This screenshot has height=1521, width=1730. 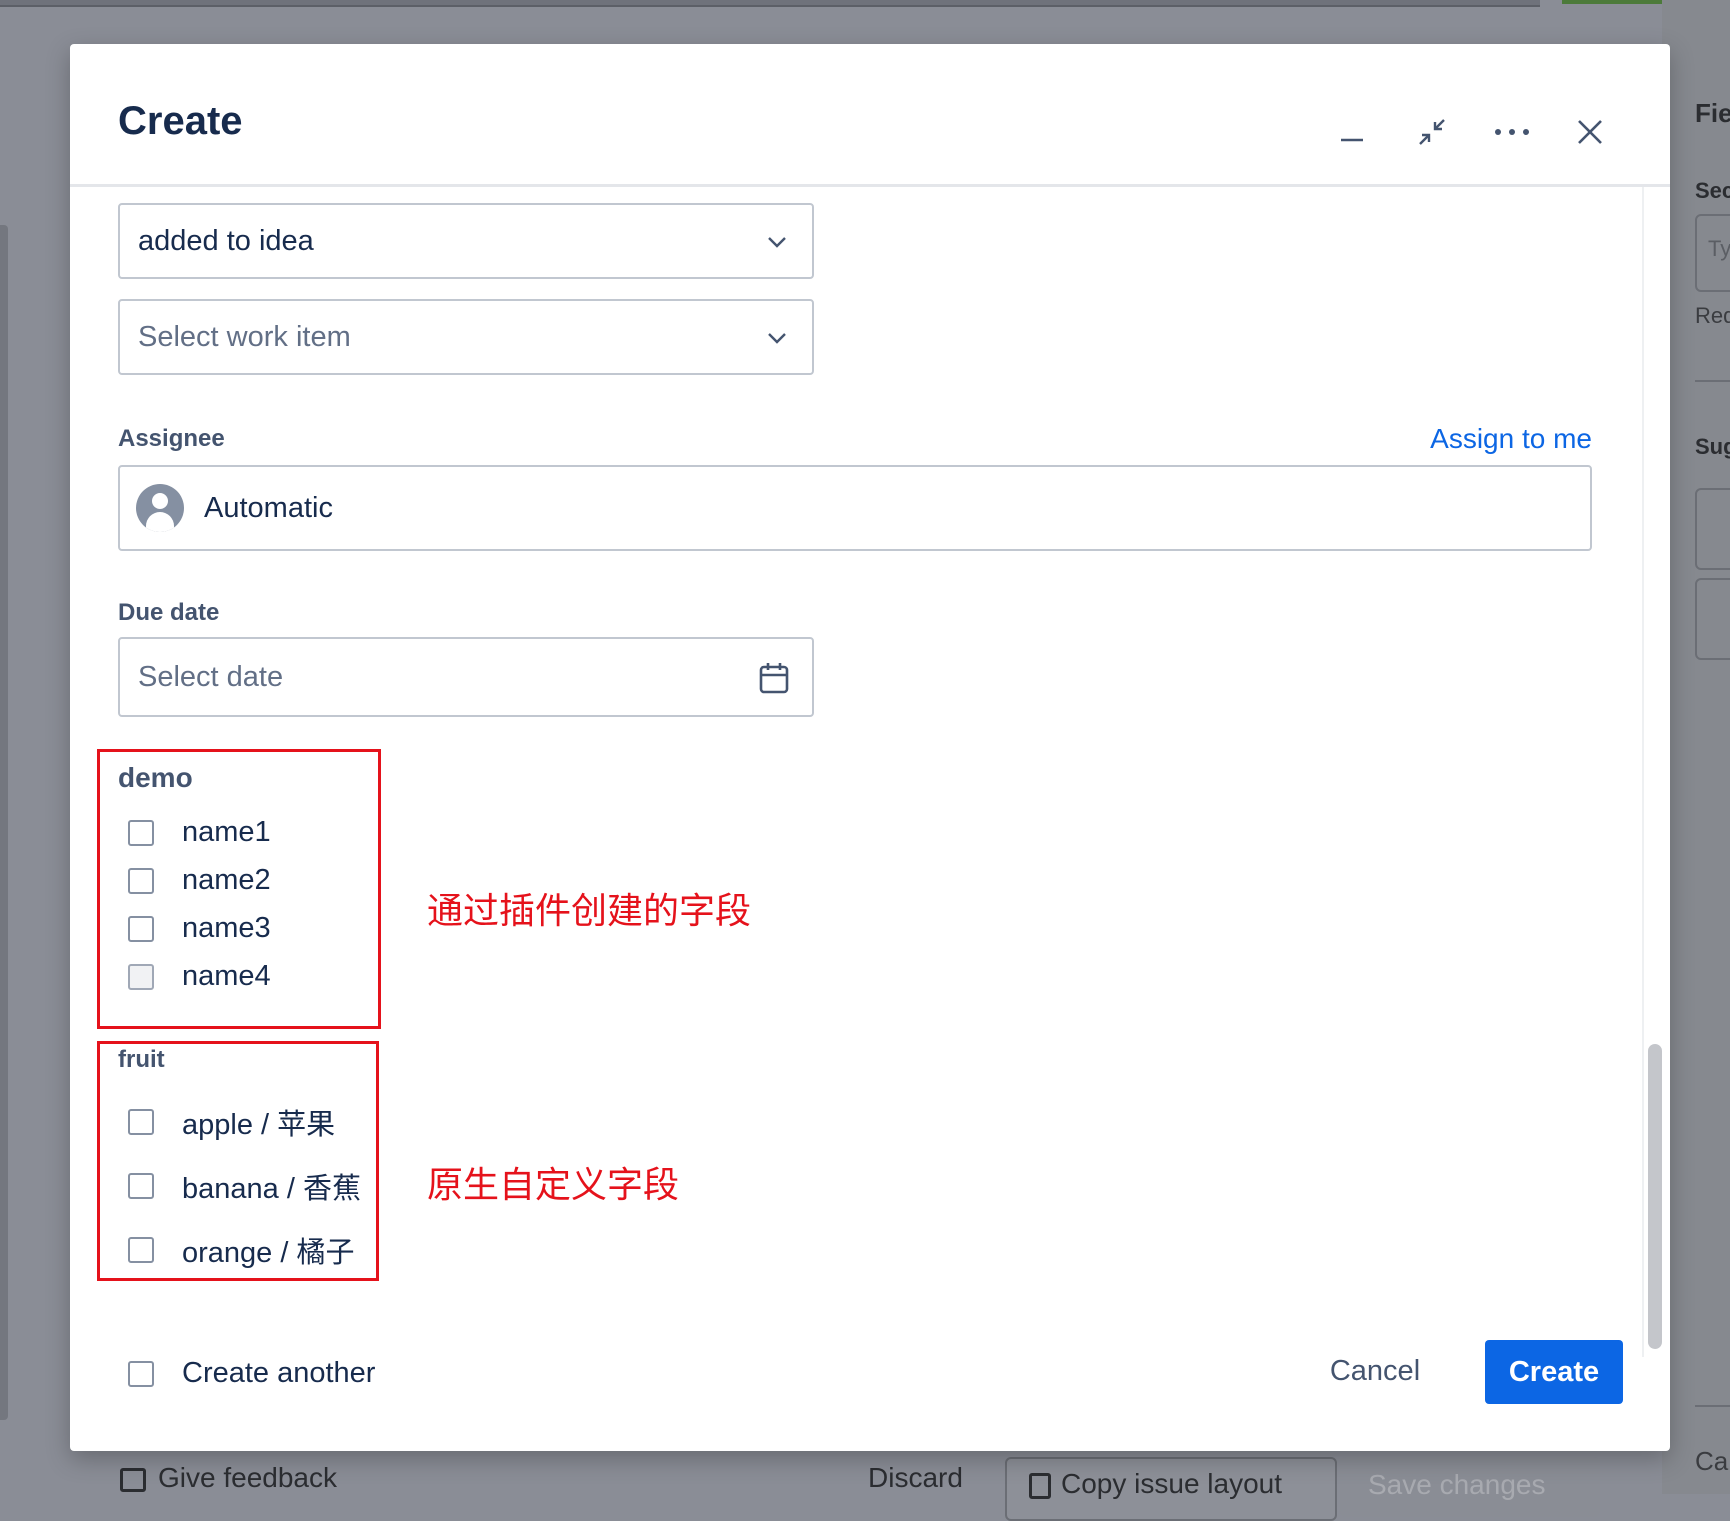 What do you see at coordinates (268, 507) in the screenshot?
I see `assignee-value: Automatic` at bounding box center [268, 507].